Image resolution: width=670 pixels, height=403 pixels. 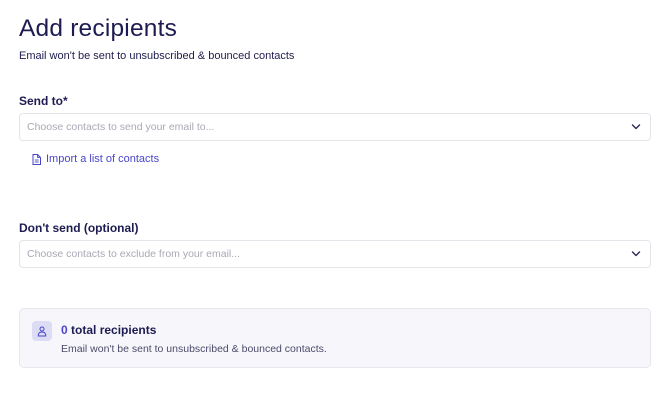 What do you see at coordinates (79, 228) in the screenshot?
I see `dont-send-label: Don't send (optional)` at bounding box center [79, 228].